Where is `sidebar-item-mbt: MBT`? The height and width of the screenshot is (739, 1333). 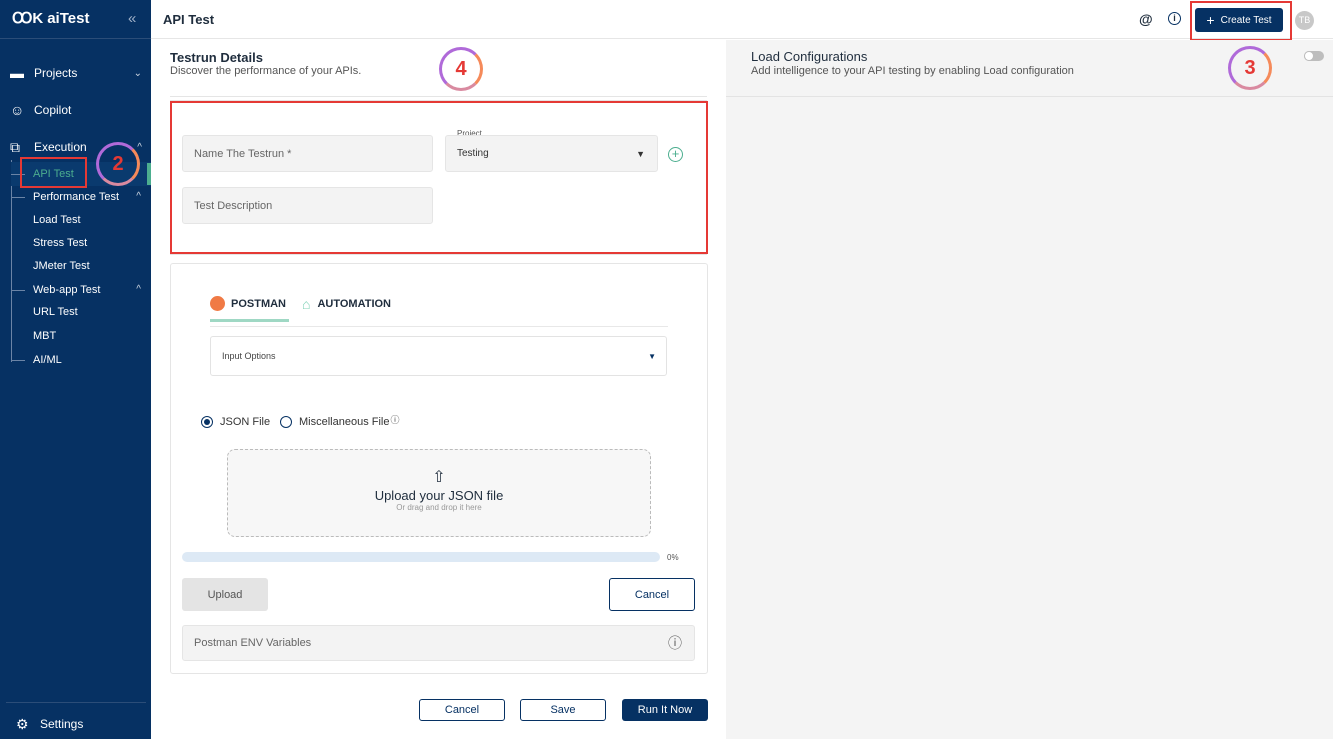
sidebar-item-mbt: MBT is located at coordinates (44, 336).